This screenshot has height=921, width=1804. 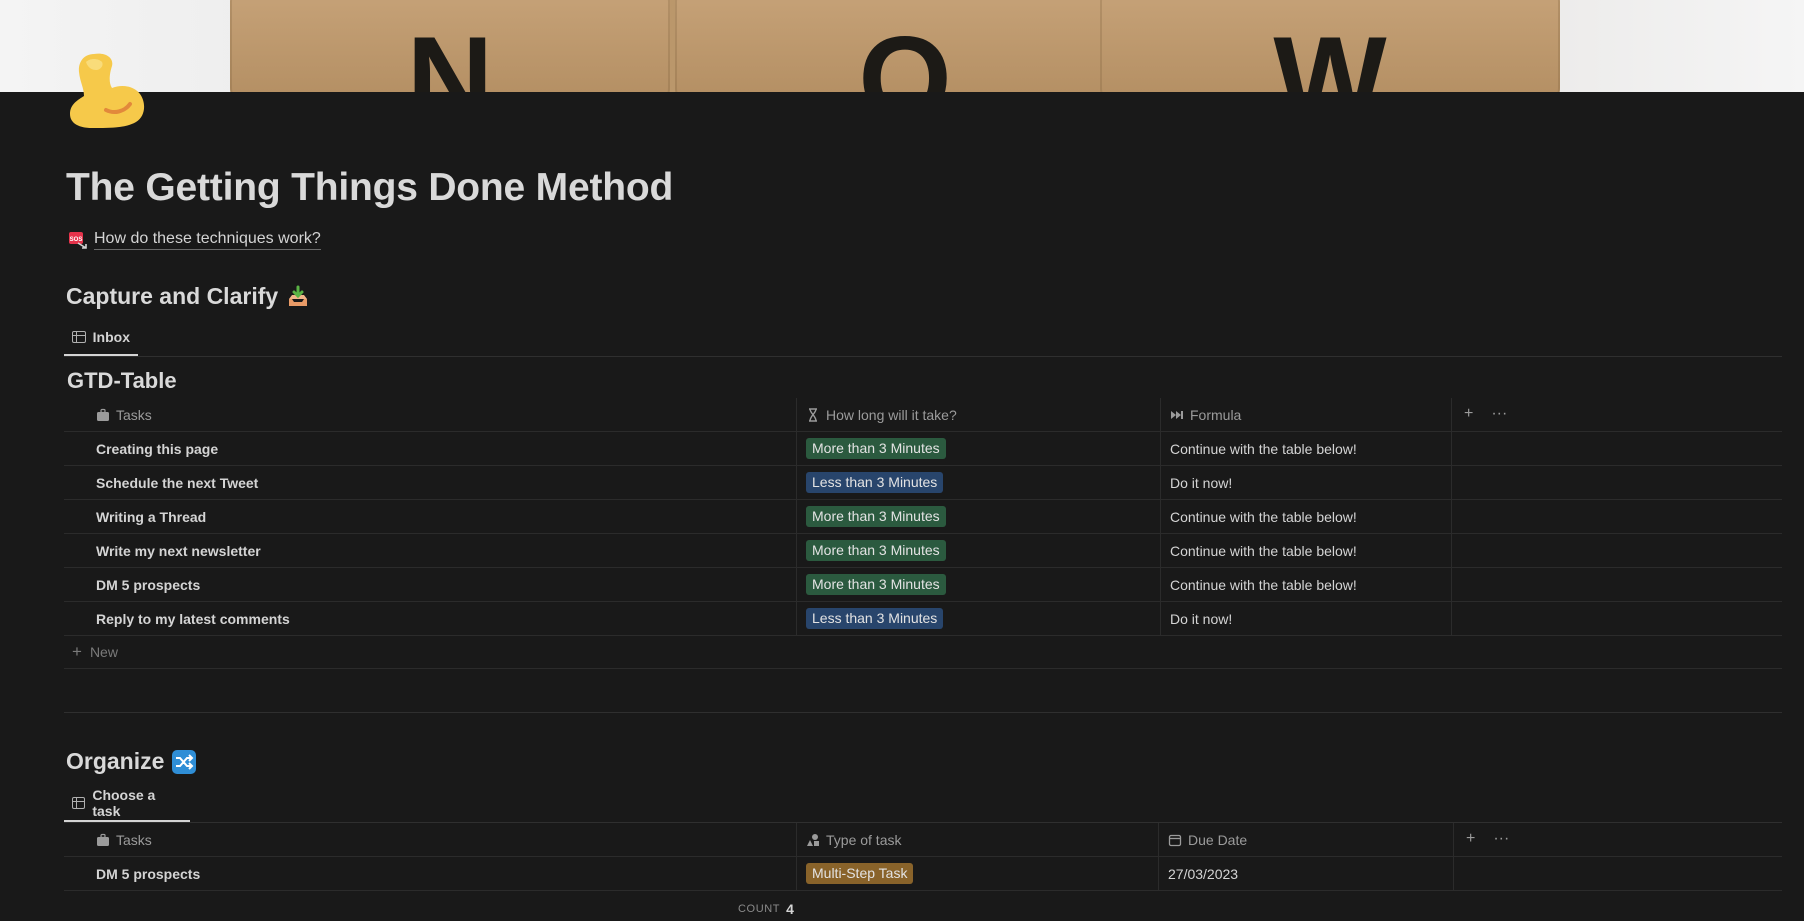 I want to click on task-name: Schedule the next Tweet, so click(x=177, y=483).